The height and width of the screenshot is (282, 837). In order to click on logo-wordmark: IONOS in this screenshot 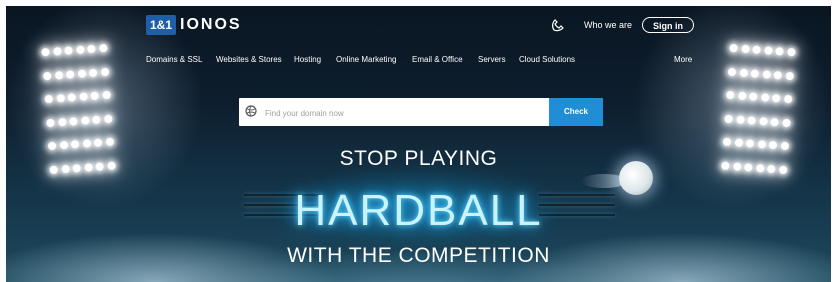, I will do `click(211, 24)`.